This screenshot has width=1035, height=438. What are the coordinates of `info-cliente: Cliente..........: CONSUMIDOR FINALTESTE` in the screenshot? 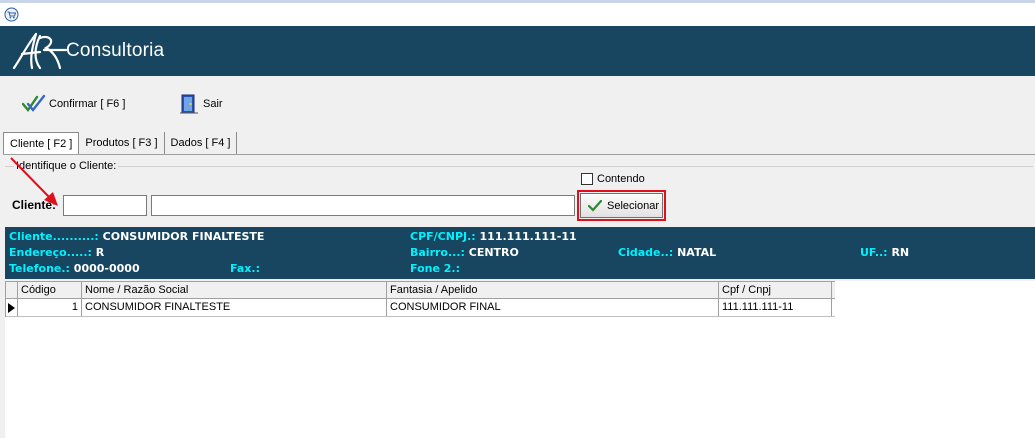 It's located at (137, 236).